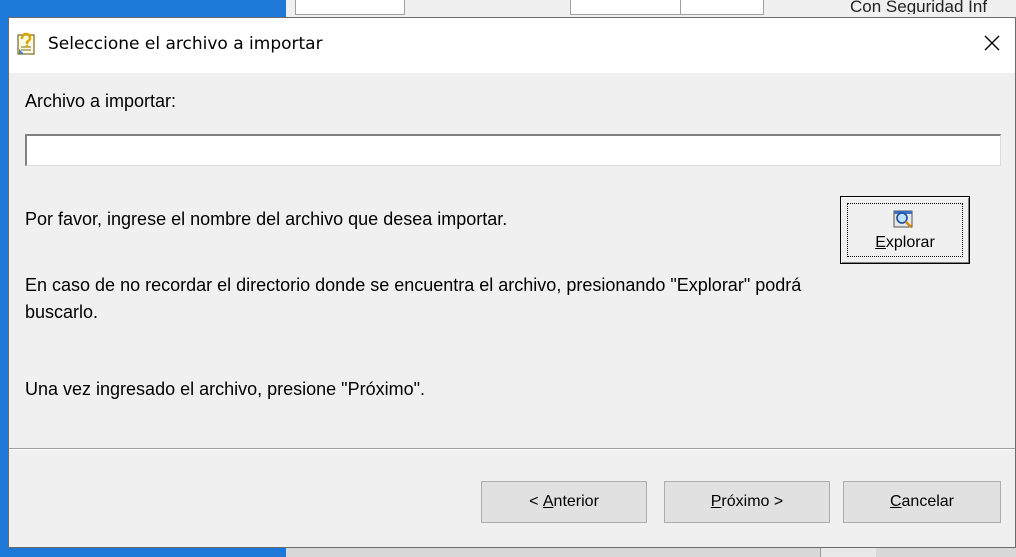  I want to click on access-key: A, so click(548, 501).